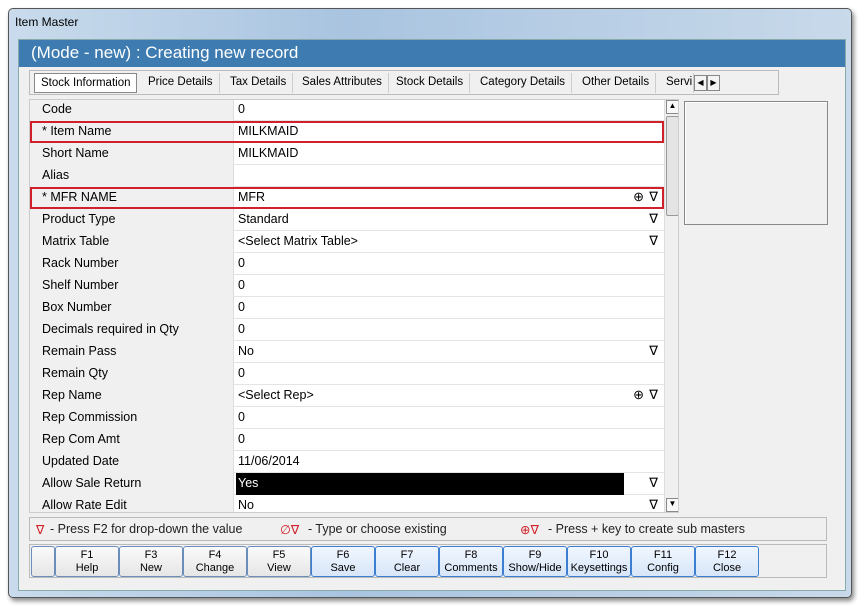  What do you see at coordinates (535, 561) in the screenshot?
I see `show-hide-button: F9 Show/Hide` at bounding box center [535, 561].